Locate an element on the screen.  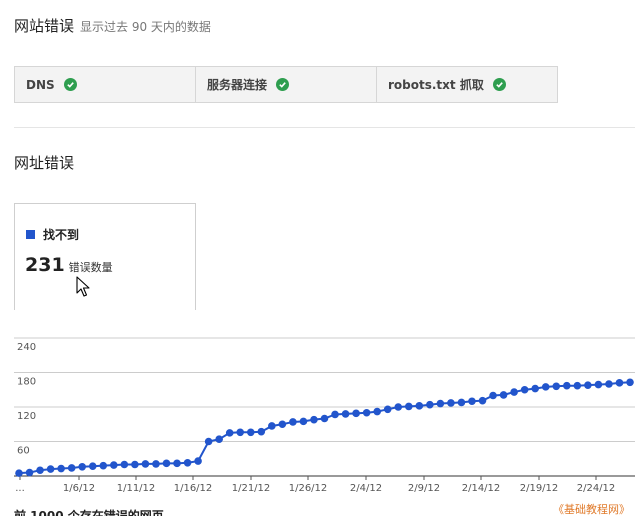
status-label: 服务器连接 is located at coordinates (237, 85).